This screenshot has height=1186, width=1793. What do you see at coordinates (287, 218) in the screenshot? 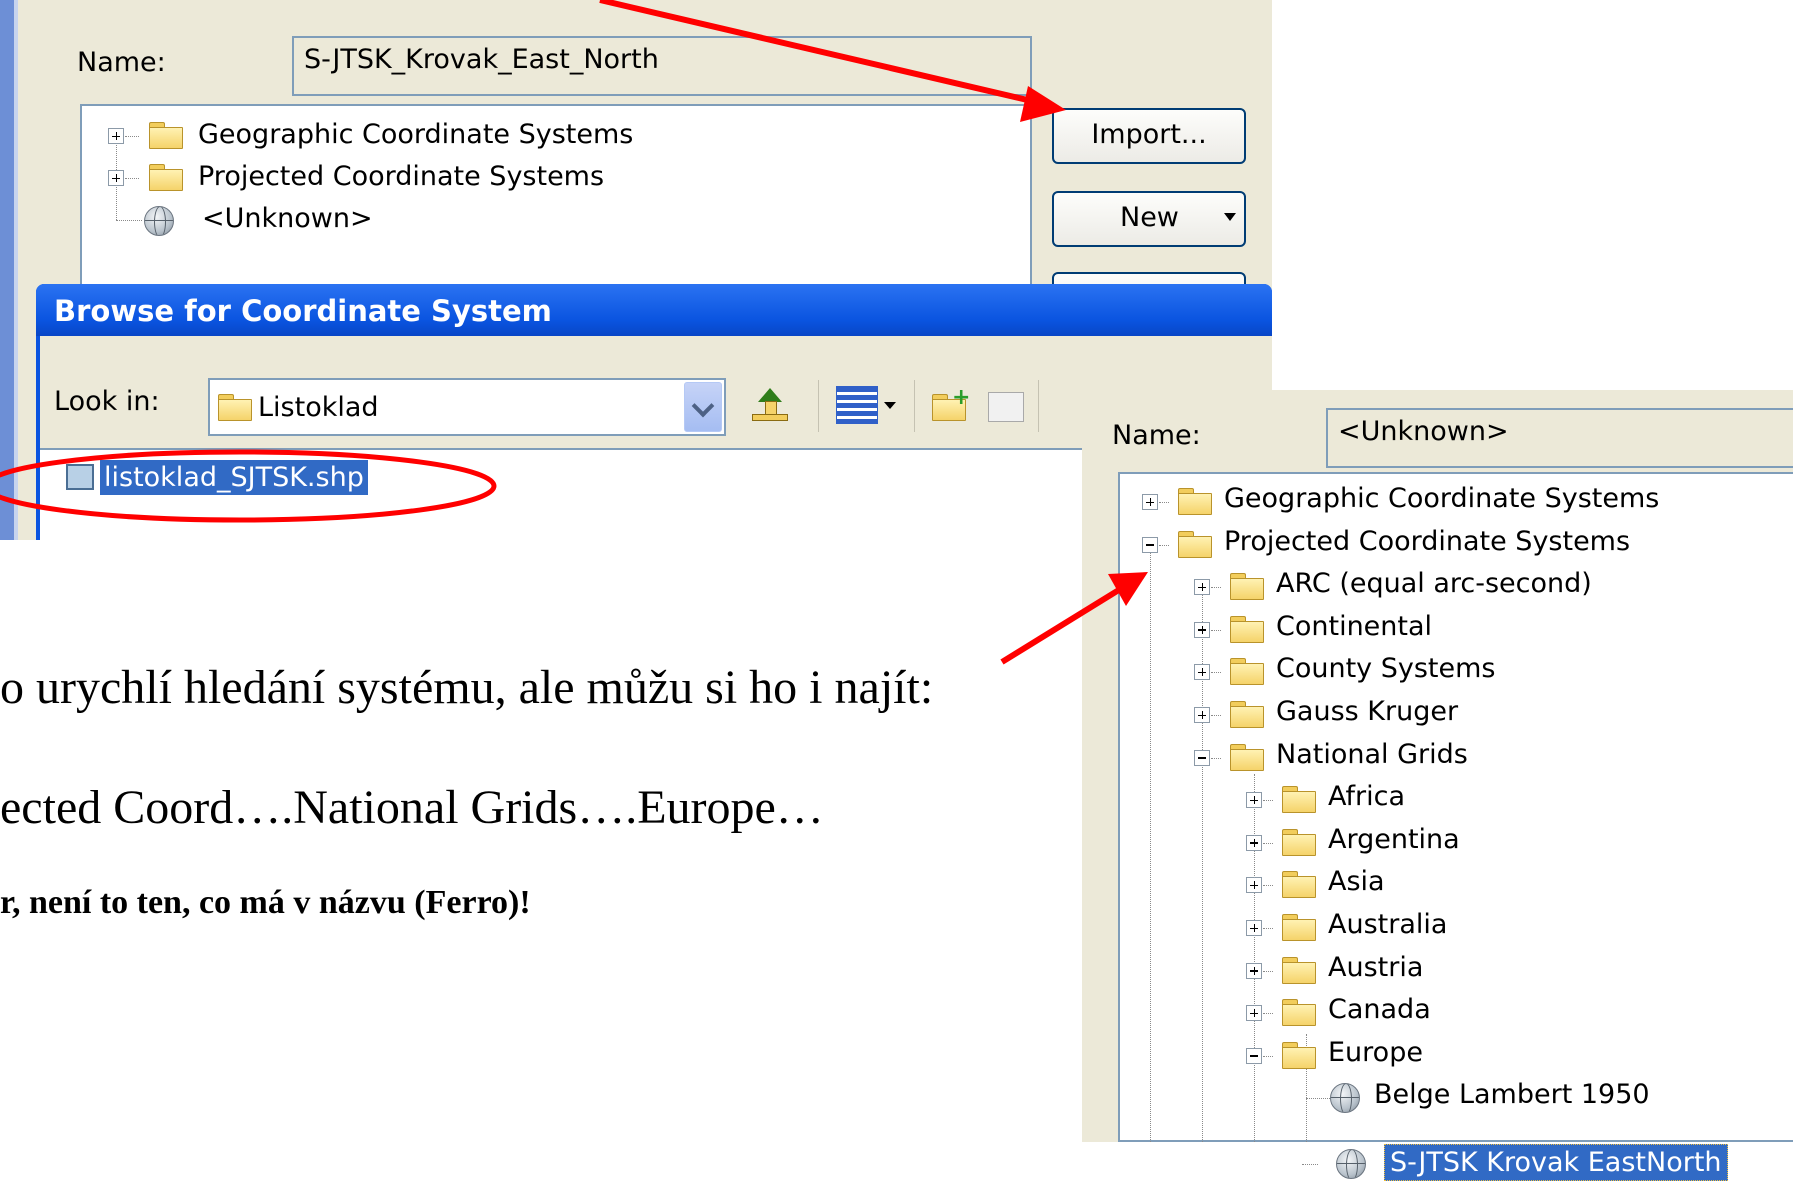
I see `tree-item-label: <Unknown>` at bounding box center [287, 218].